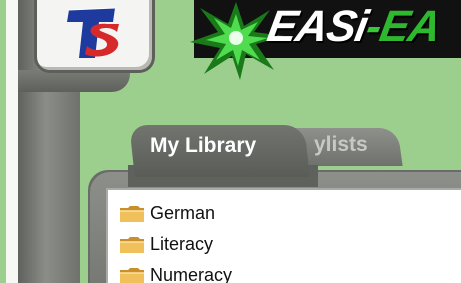 The height and width of the screenshot is (283, 461). I want to click on logo-tile, so click(94, 36).